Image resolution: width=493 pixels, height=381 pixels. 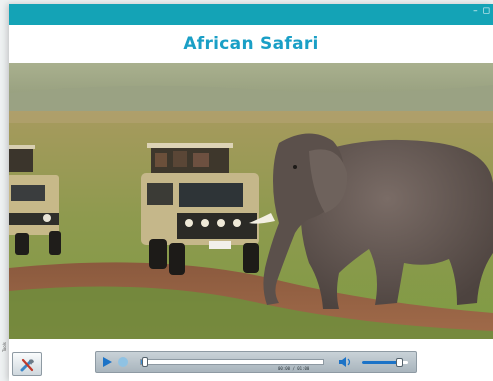 I want to click on stop-icon, so click(x=123, y=362).